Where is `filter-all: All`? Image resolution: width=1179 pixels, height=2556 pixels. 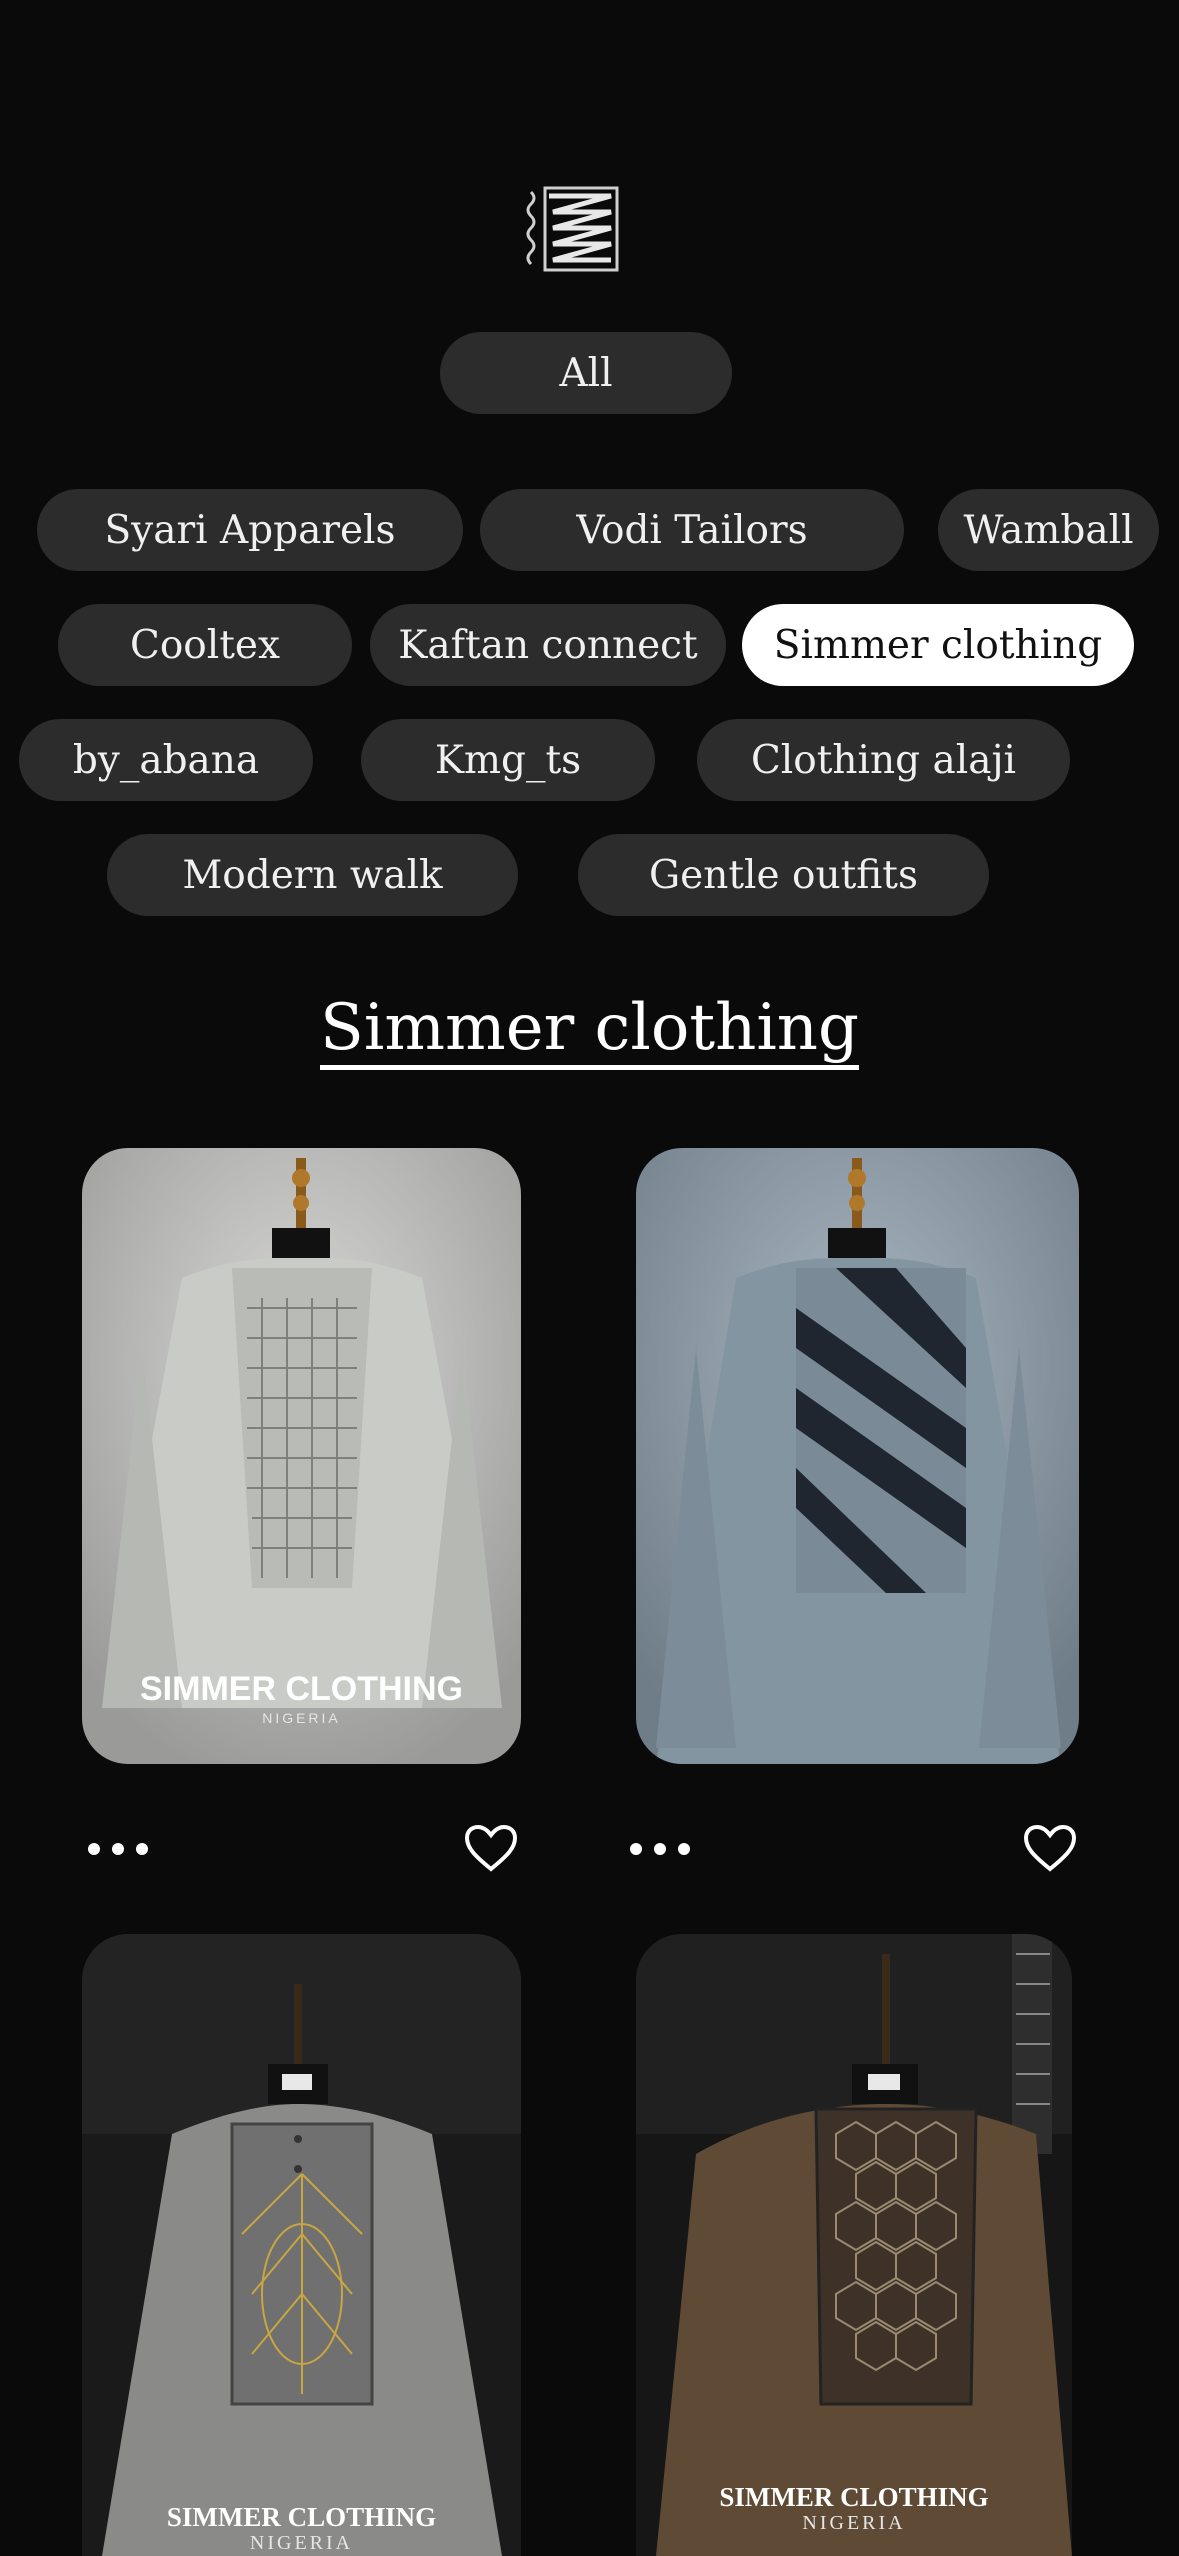 filter-all: All is located at coordinates (586, 373).